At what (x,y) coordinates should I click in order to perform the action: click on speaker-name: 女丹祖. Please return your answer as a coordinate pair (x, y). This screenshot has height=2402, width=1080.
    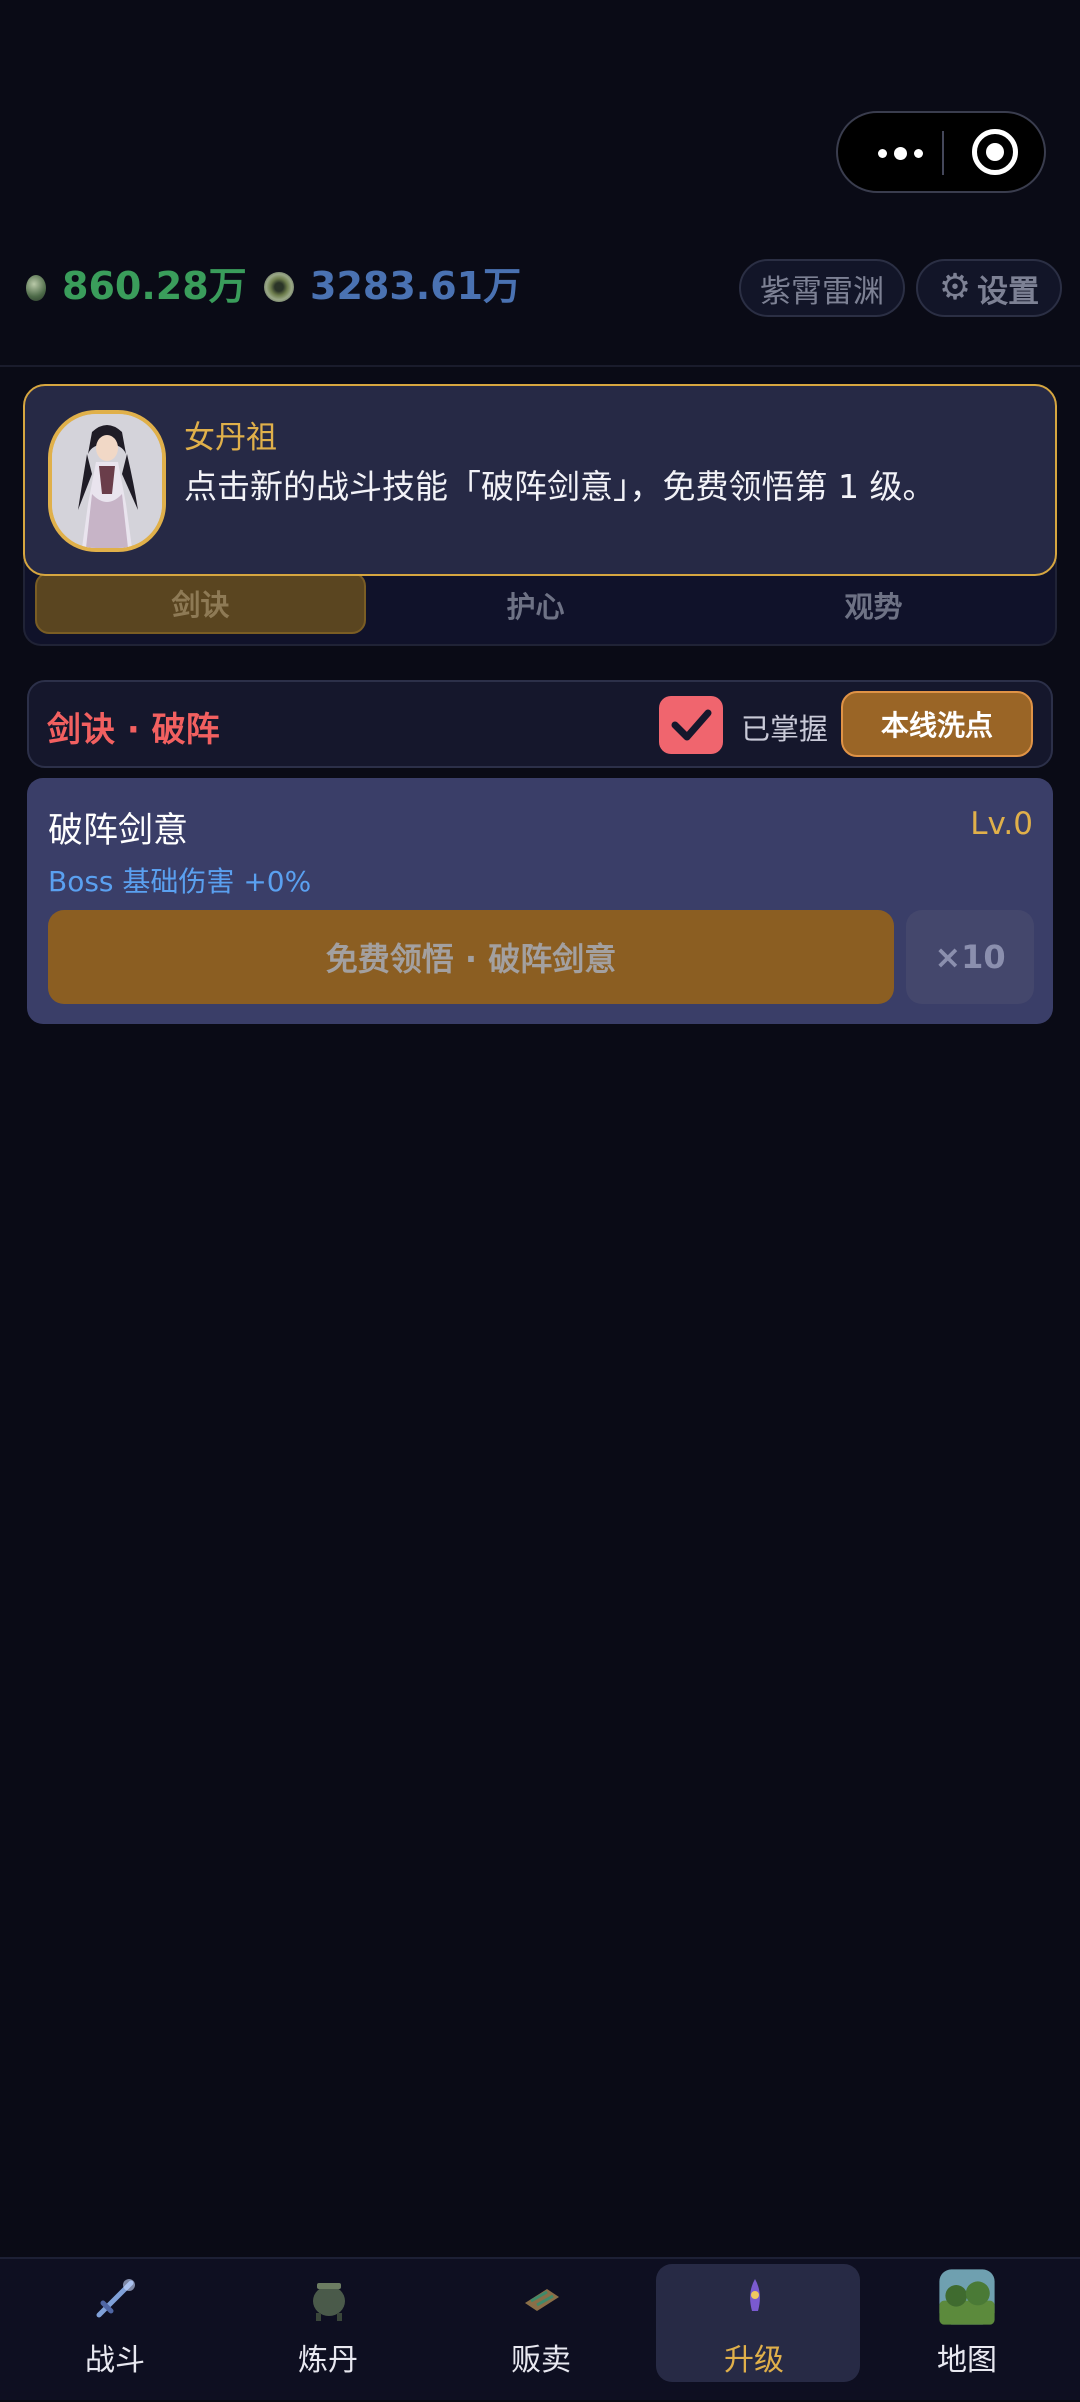
    Looking at the image, I should click on (230, 438).